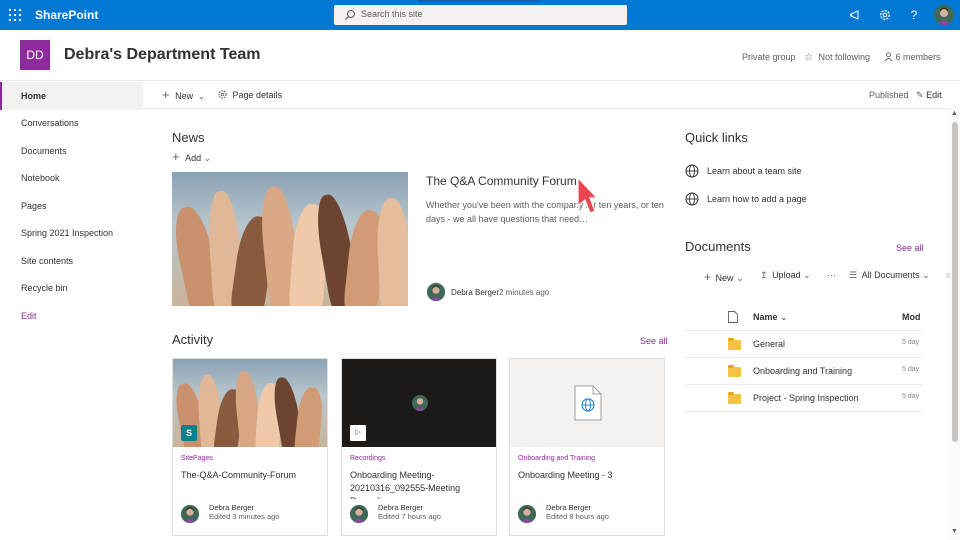 The image size is (960, 540). I want to click on avatar, so click(420, 403).